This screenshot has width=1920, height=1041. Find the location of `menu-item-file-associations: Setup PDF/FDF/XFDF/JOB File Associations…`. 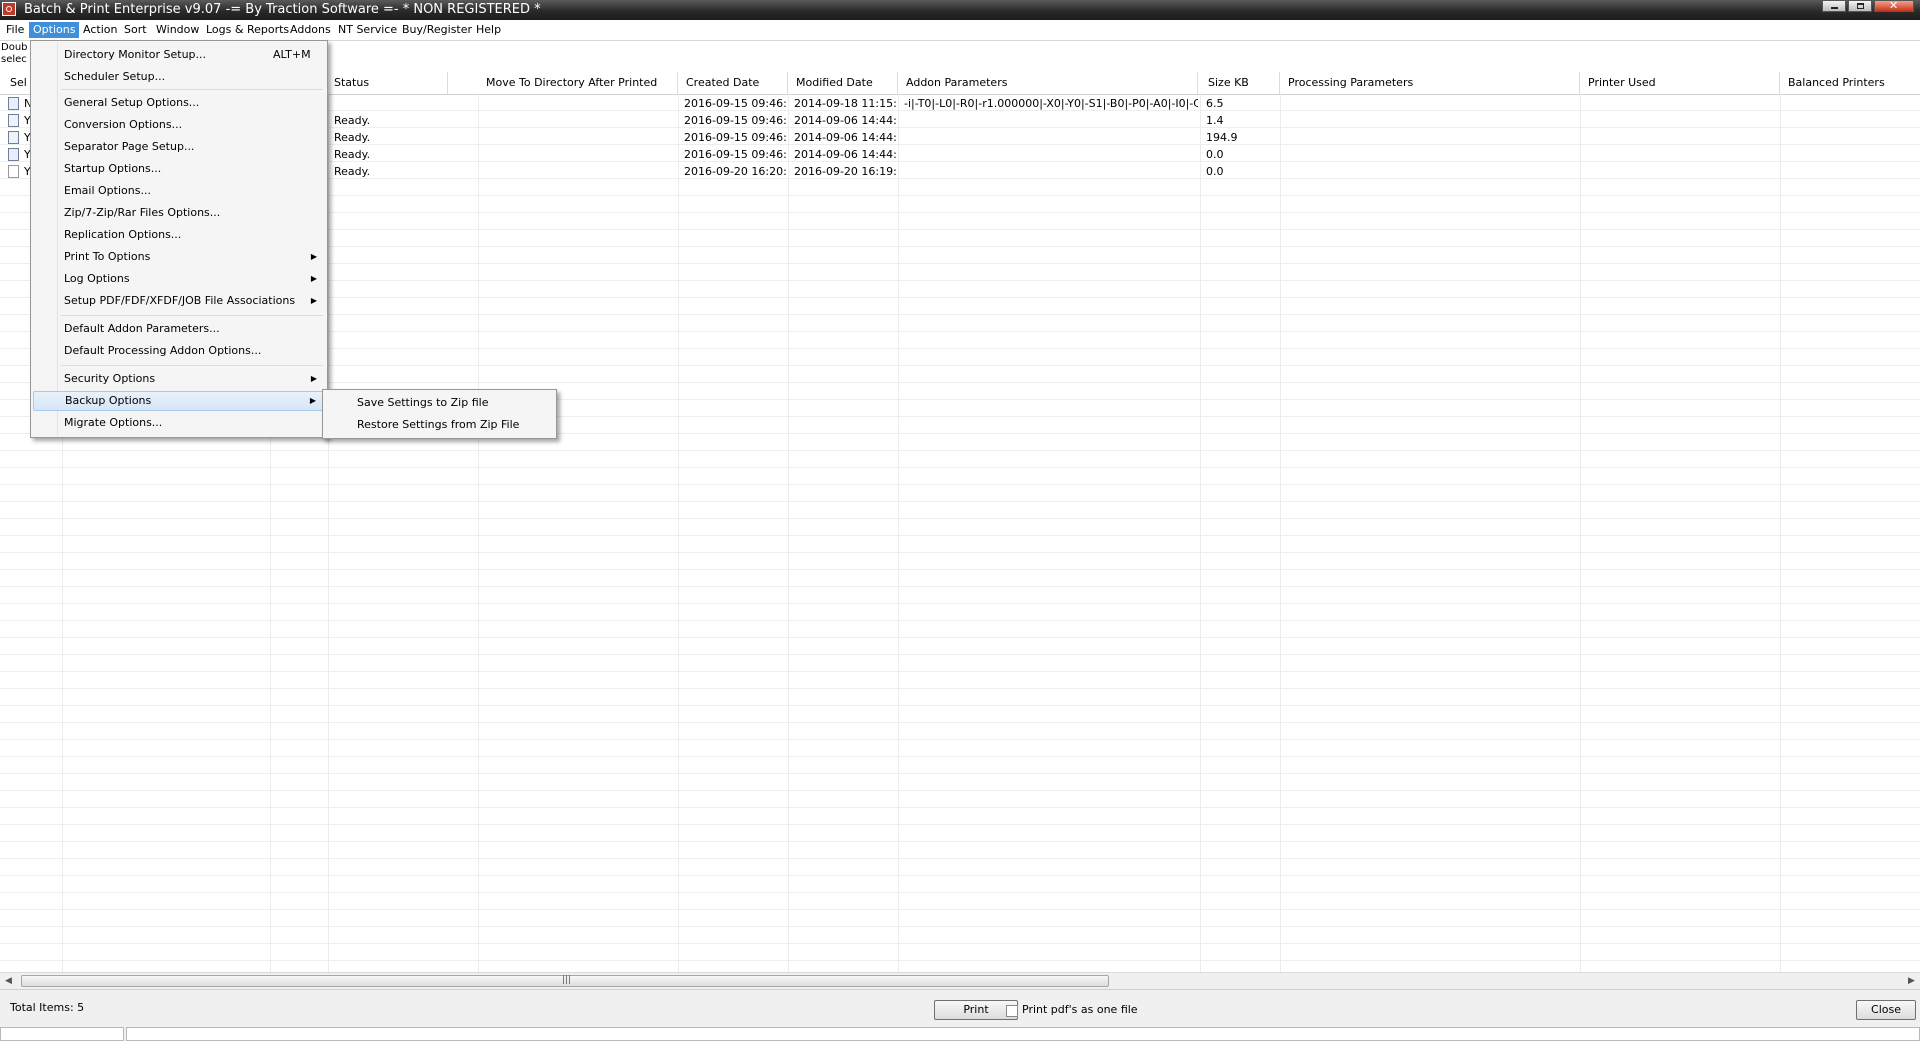

menu-item-file-associations: Setup PDF/FDF/XFDF/JOB File Associations… is located at coordinates (179, 301).